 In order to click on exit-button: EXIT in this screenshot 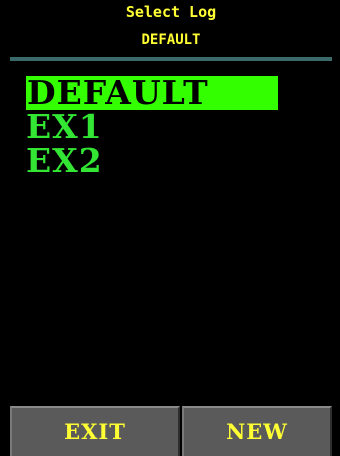, I will do `click(95, 431)`.